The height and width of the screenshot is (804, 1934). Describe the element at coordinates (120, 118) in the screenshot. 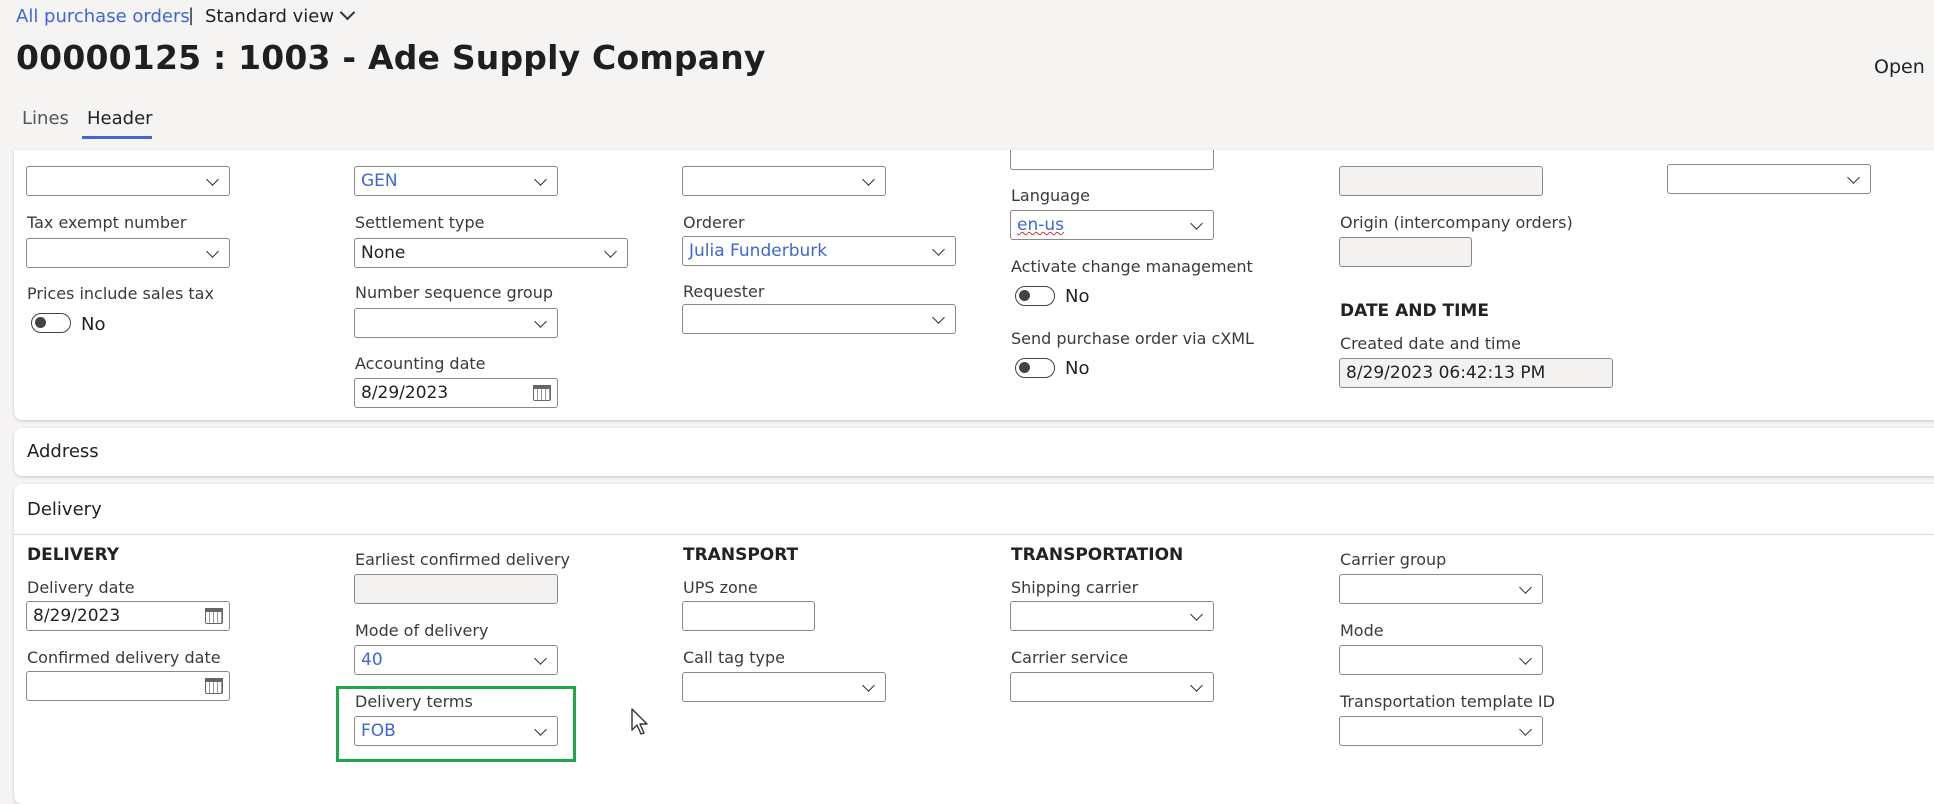

I see `tab-header: Header` at that location.